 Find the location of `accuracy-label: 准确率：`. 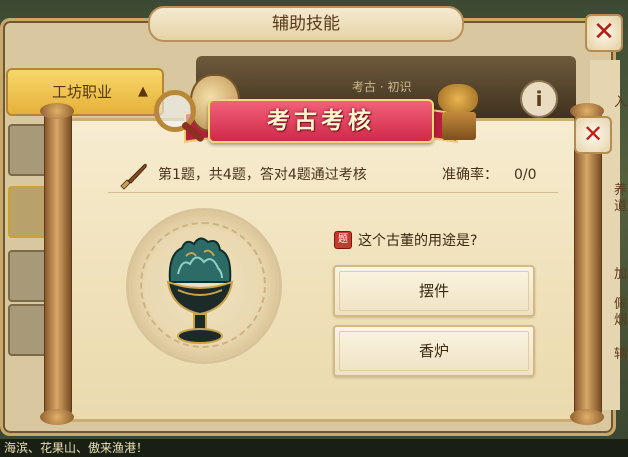

accuracy-label: 准确率： is located at coordinates (470, 175).